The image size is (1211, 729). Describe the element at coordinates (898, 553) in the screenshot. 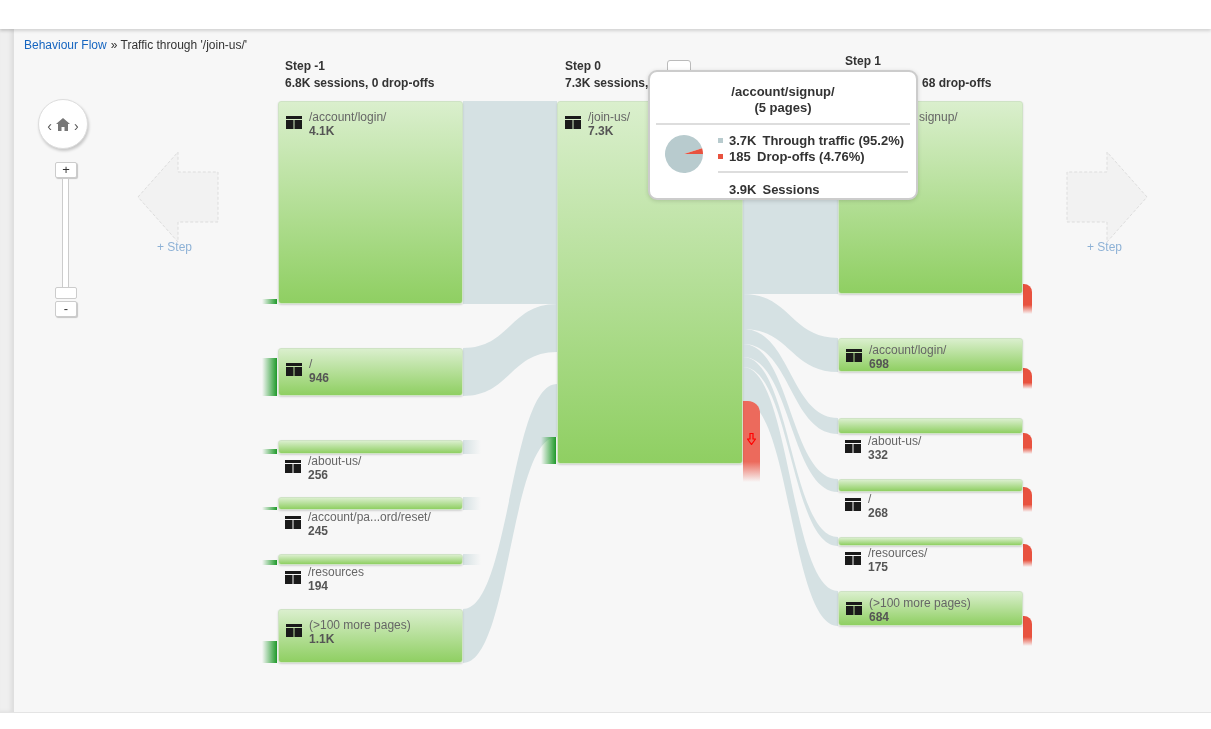

I see `node-label: /resources/` at that location.